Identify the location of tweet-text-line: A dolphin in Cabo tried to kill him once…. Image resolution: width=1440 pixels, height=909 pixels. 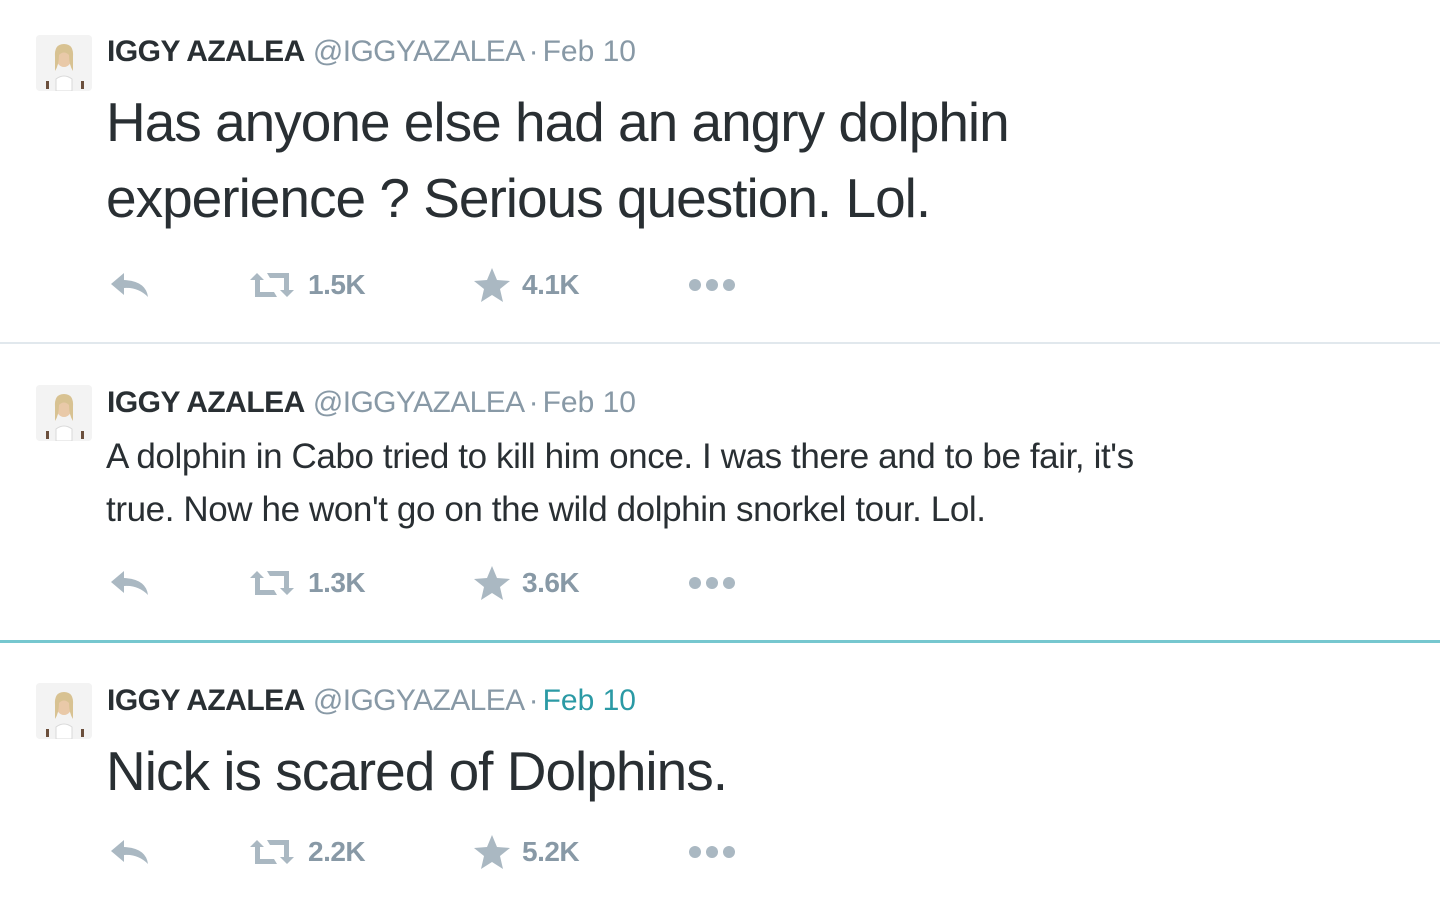
(620, 456).